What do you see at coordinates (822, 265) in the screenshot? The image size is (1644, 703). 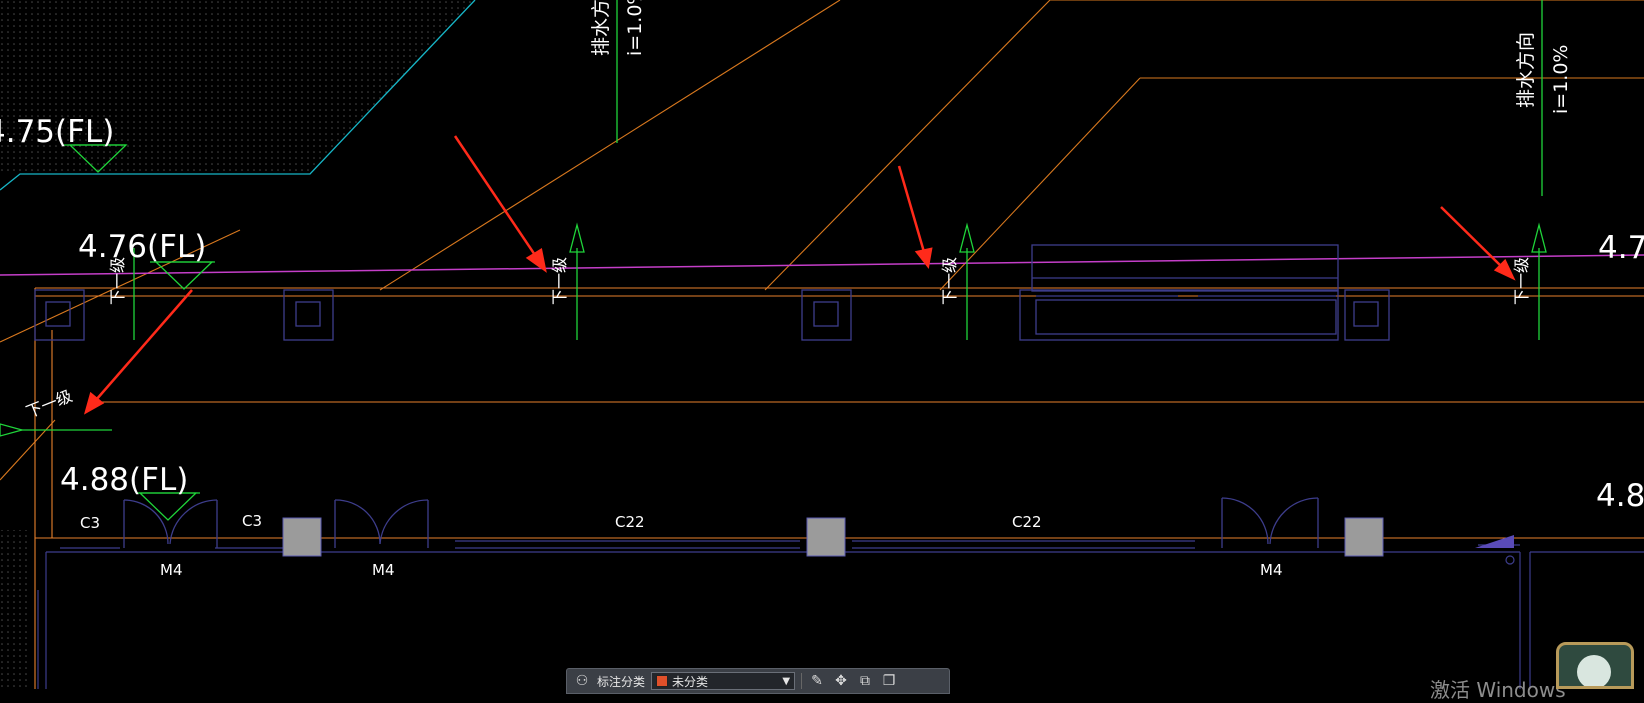 I see `section-line` at bounding box center [822, 265].